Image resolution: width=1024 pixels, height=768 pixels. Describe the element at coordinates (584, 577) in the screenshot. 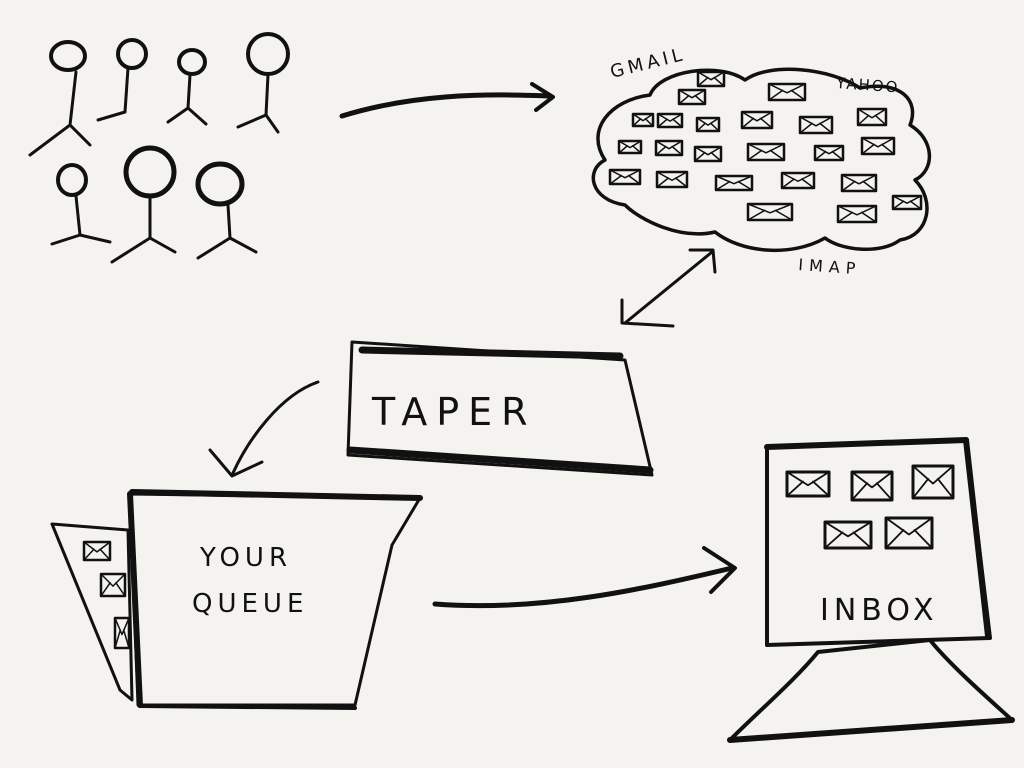

I see `arrow-queue-to-inbox` at that location.